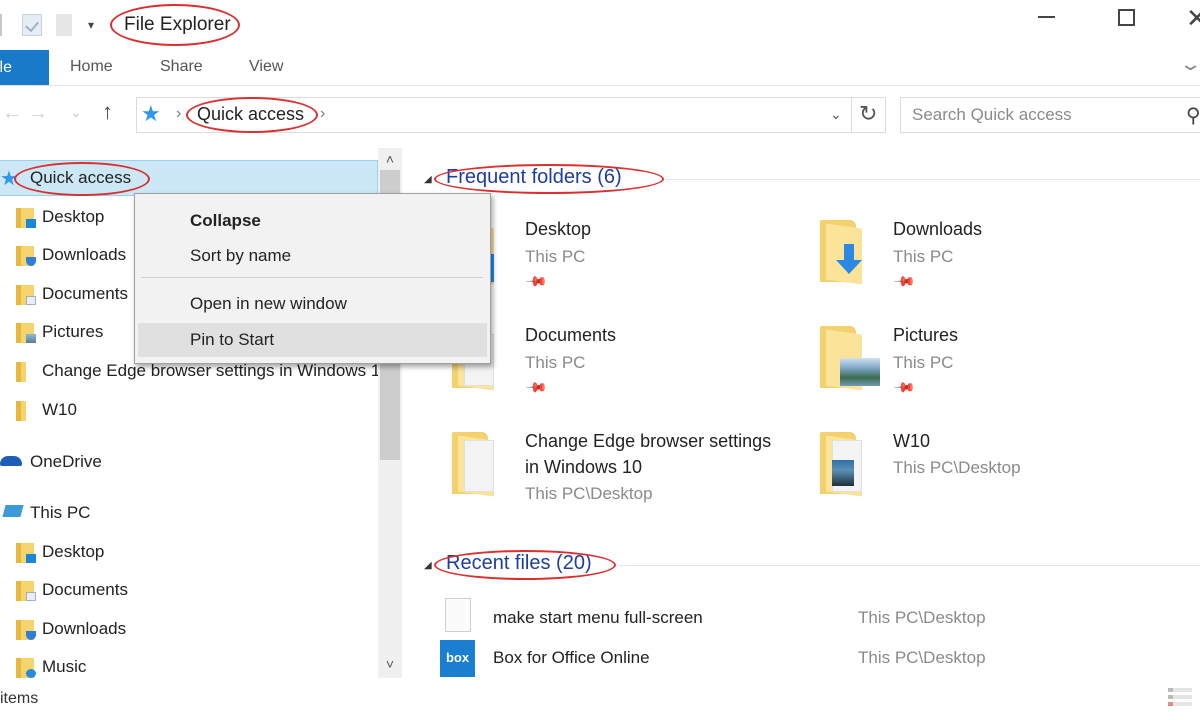  What do you see at coordinates (1050, 115) in the screenshot?
I see `search-input` at bounding box center [1050, 115].